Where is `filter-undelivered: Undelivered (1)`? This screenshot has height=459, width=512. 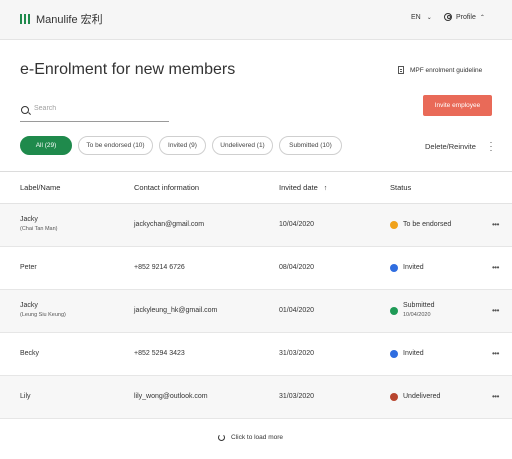 filter-undelivered: Undelivered (1) is located at coordinates (242, 145).